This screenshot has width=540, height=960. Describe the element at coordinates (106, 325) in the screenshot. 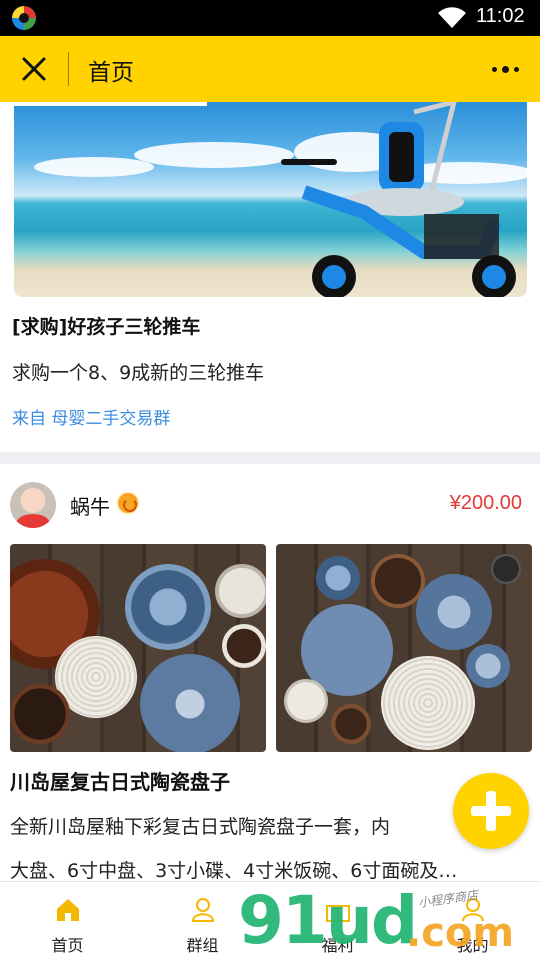

I see `post-title: [求购]好孩子三轮推车` at that location.